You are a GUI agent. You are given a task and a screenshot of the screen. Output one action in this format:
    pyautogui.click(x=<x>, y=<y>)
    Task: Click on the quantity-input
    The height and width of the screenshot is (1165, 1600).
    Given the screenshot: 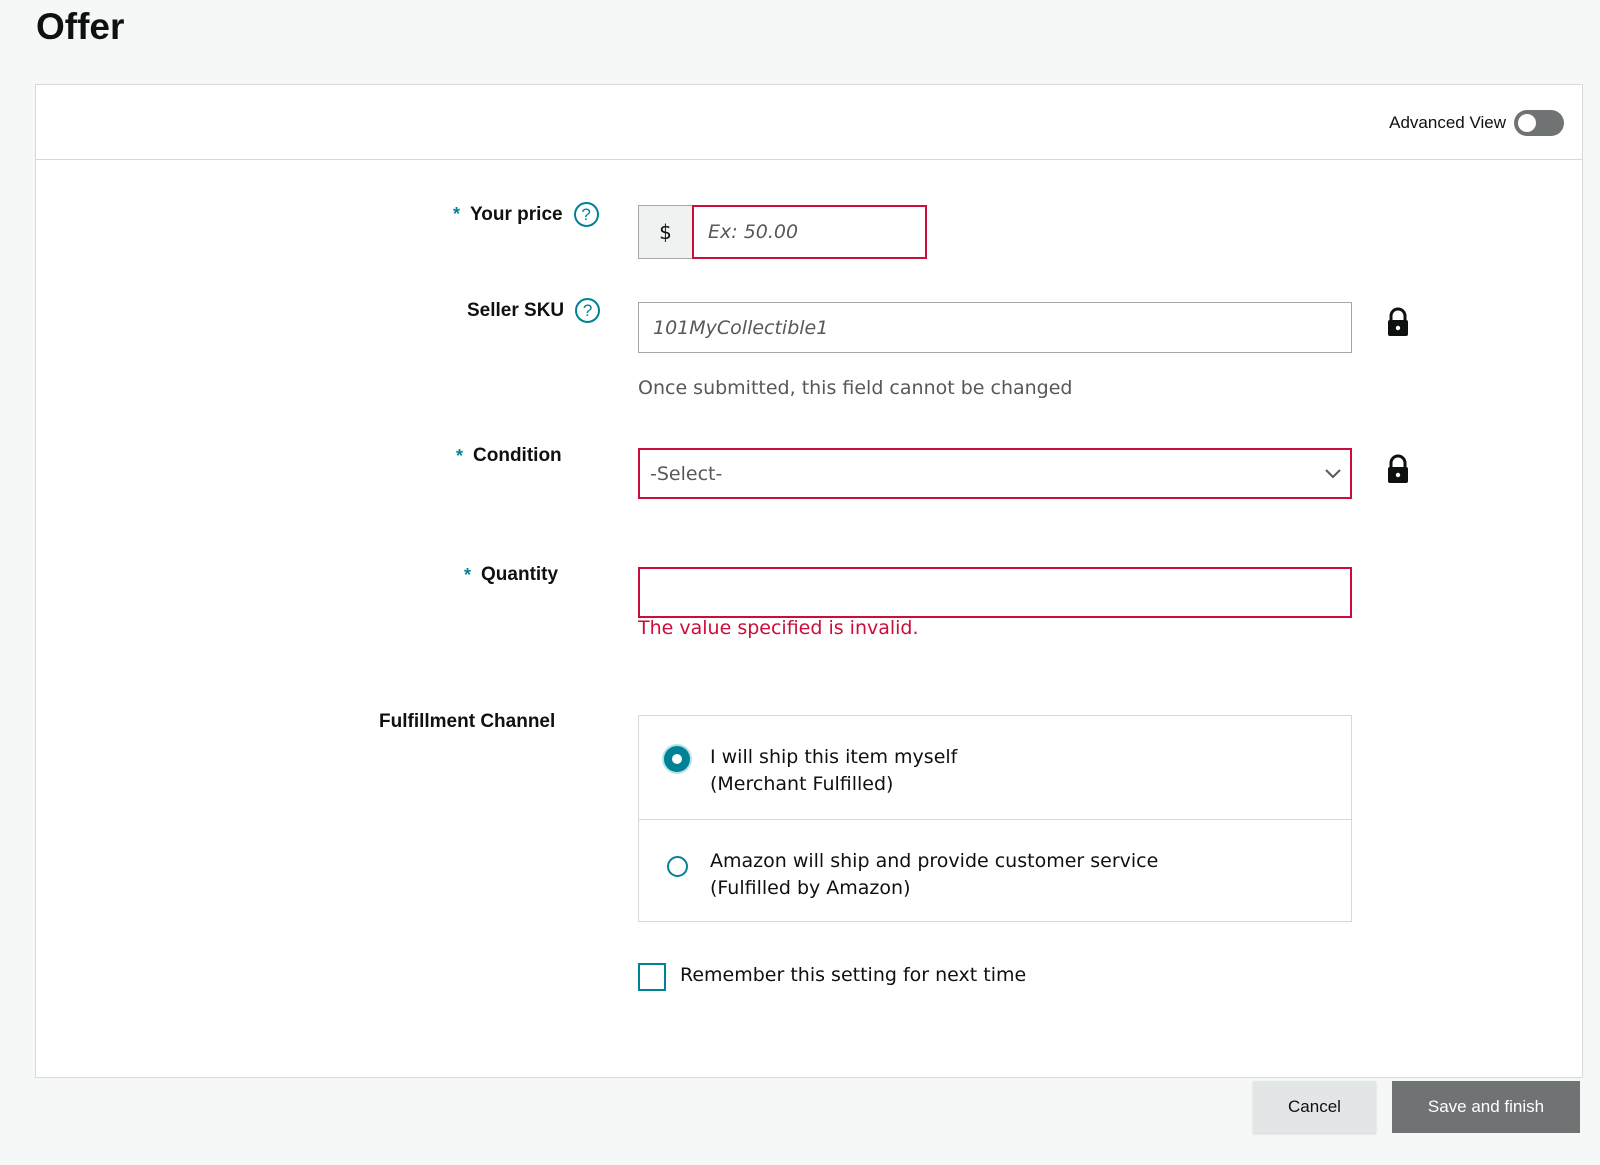 What is the action you would take?
    pyautogui.click(x=995, y=592)
    